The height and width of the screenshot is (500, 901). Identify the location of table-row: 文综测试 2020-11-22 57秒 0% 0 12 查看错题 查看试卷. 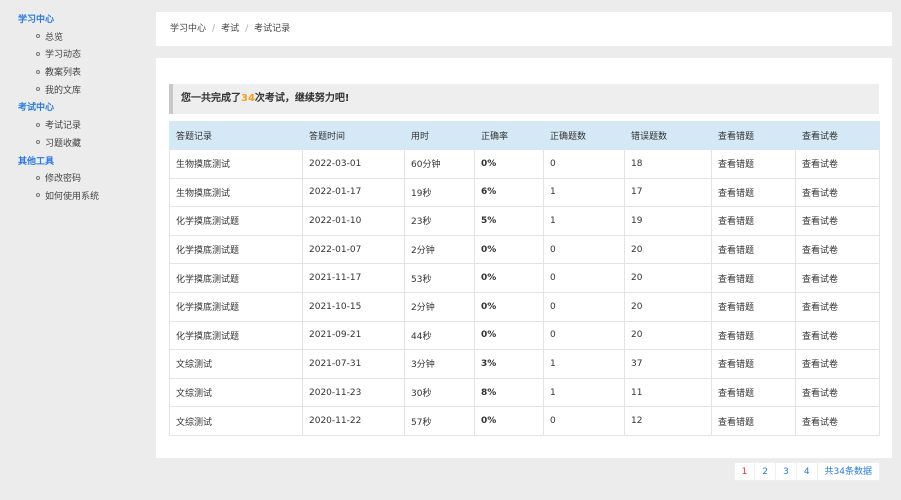
(524, 421).